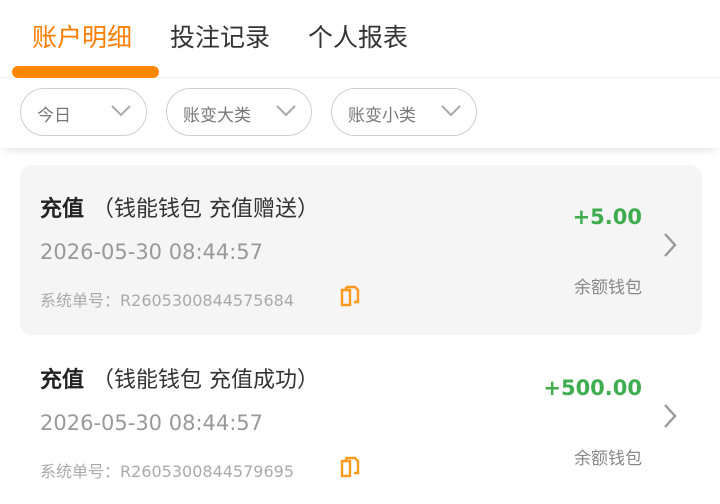 The width and height of the screenshot is (720, 504). I want to click on category-filter-dropdown: 账变大类, so click(239, 112).